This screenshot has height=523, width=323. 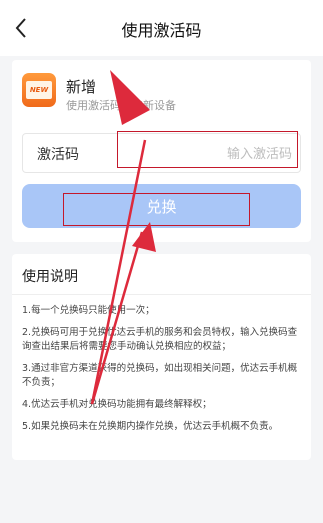 I want to click on instructions-title: 使用说明, so click(x=50, y=277).